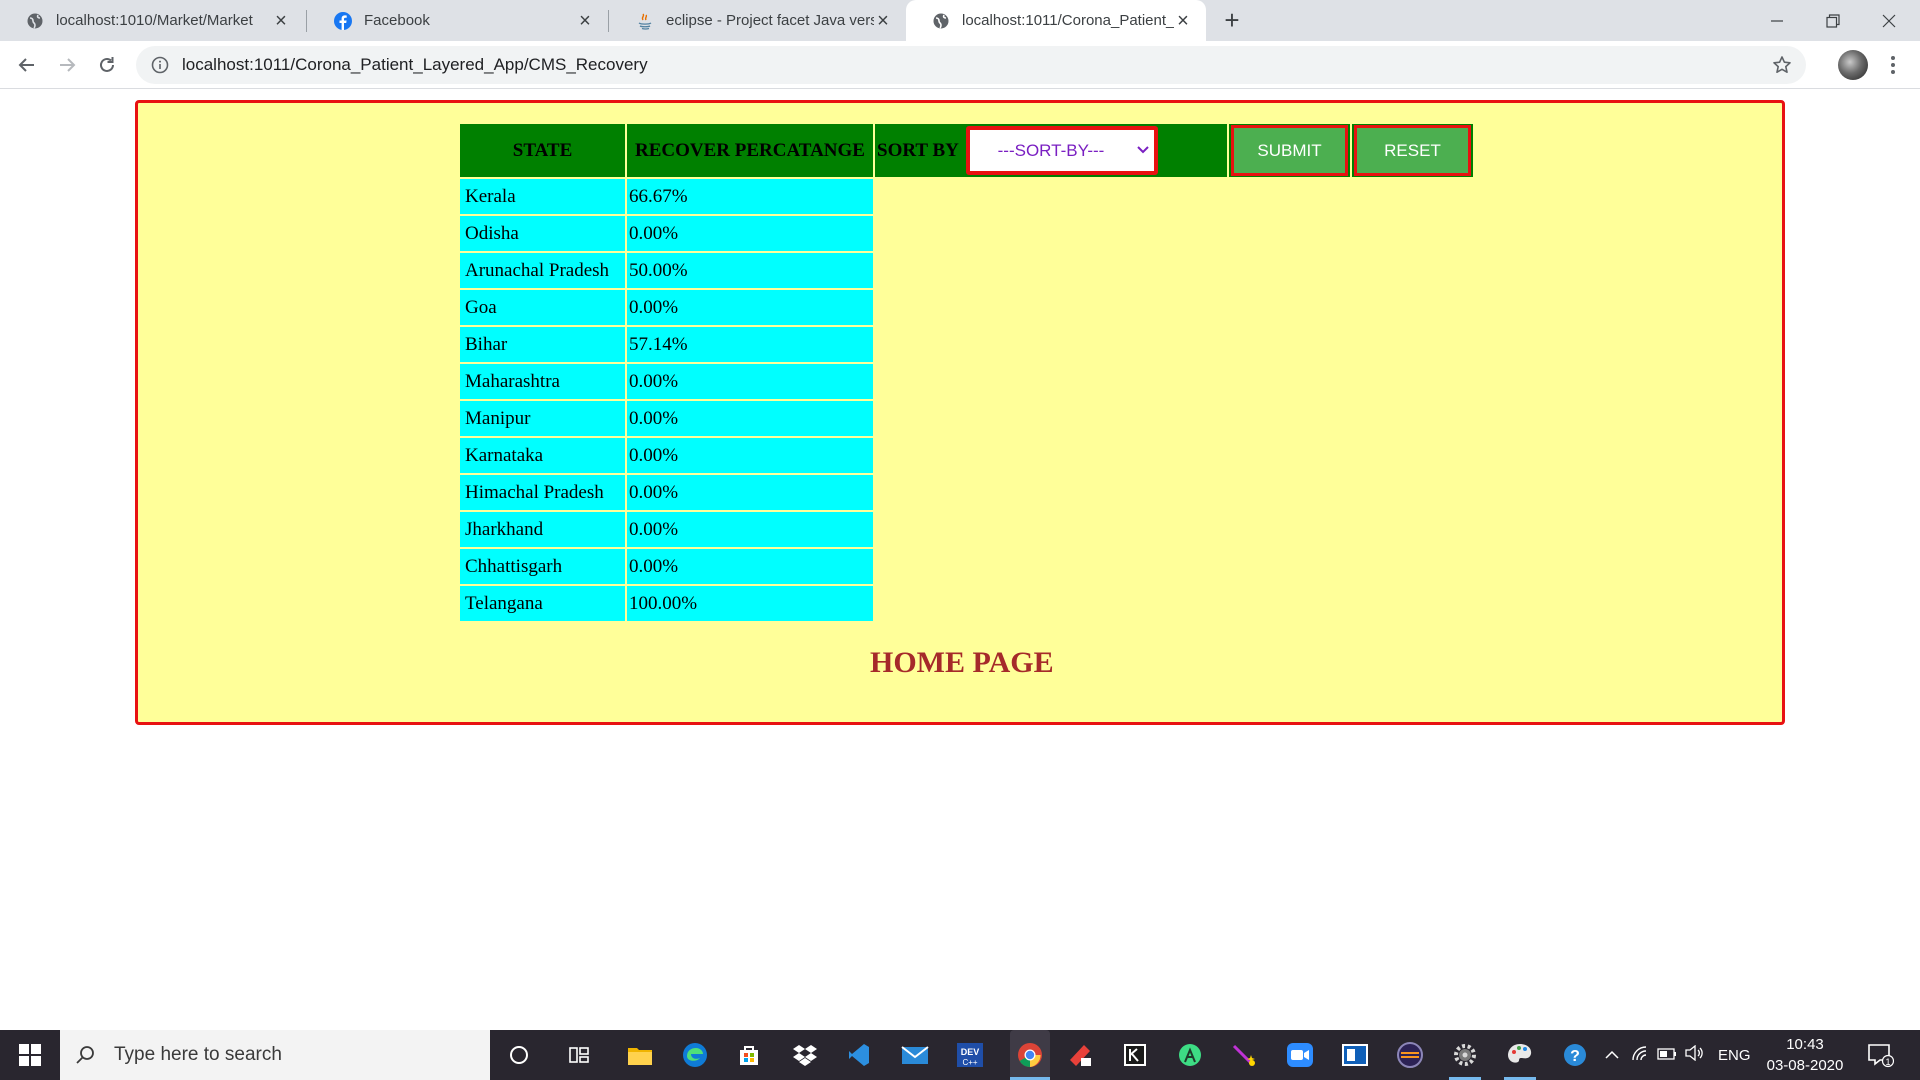 This screenshot has height=1080, width=1920. I want to click on input-language-indicator: ENG, so click(1734, 1055).